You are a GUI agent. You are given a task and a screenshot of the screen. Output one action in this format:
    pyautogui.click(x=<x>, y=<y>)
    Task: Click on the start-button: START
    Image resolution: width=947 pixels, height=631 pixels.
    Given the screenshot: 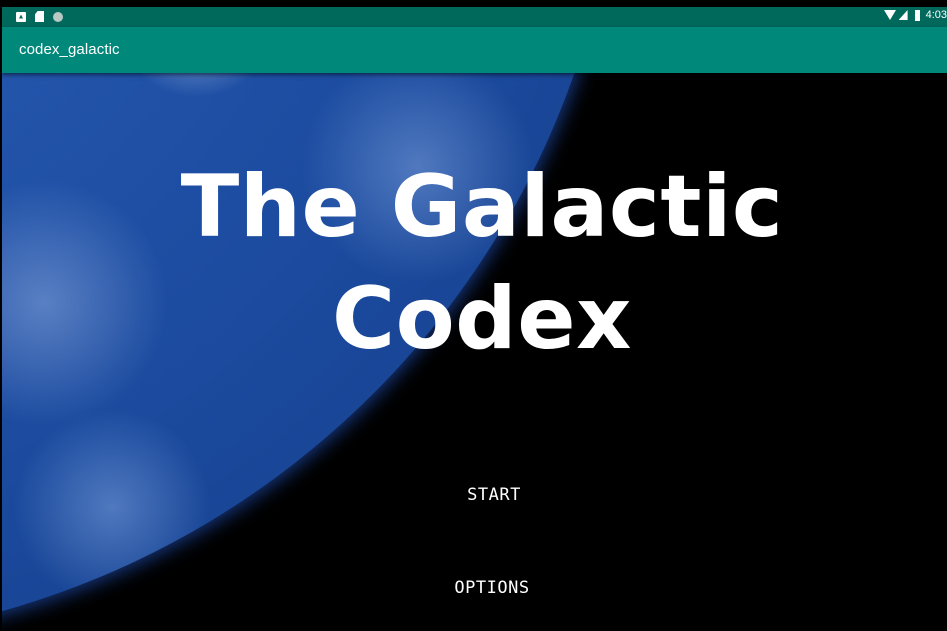 What is the action you would take?
    pyautogui.click(x=494, y=495)
    